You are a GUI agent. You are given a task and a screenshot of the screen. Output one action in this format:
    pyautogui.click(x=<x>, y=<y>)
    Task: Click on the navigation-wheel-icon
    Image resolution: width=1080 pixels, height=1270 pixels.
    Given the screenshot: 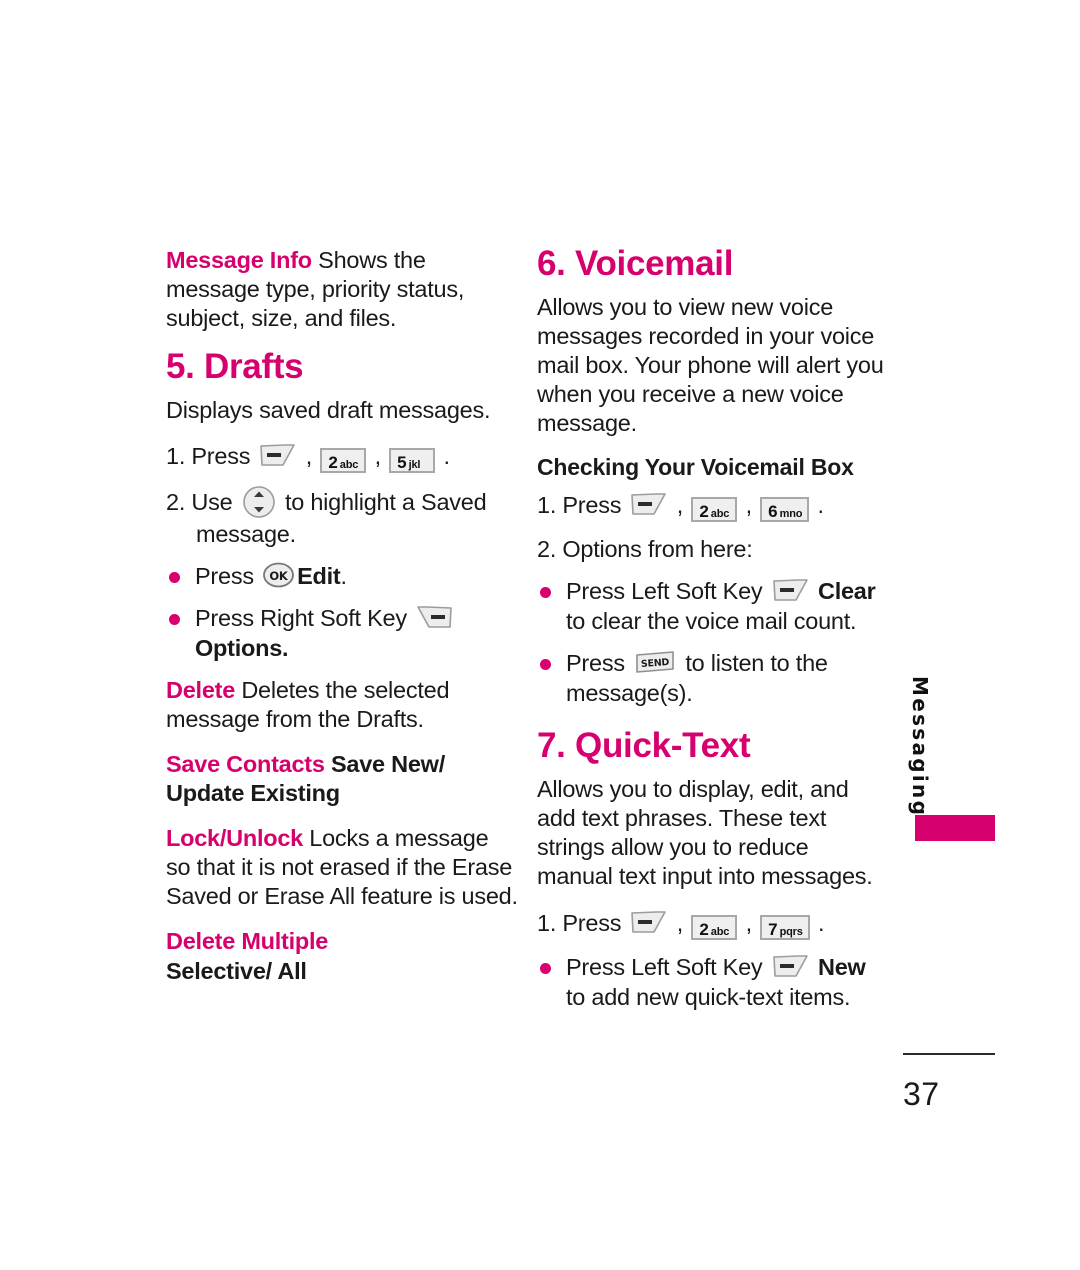 What is the action you would take?
    pyautogui.click(x=259, y=502)
    